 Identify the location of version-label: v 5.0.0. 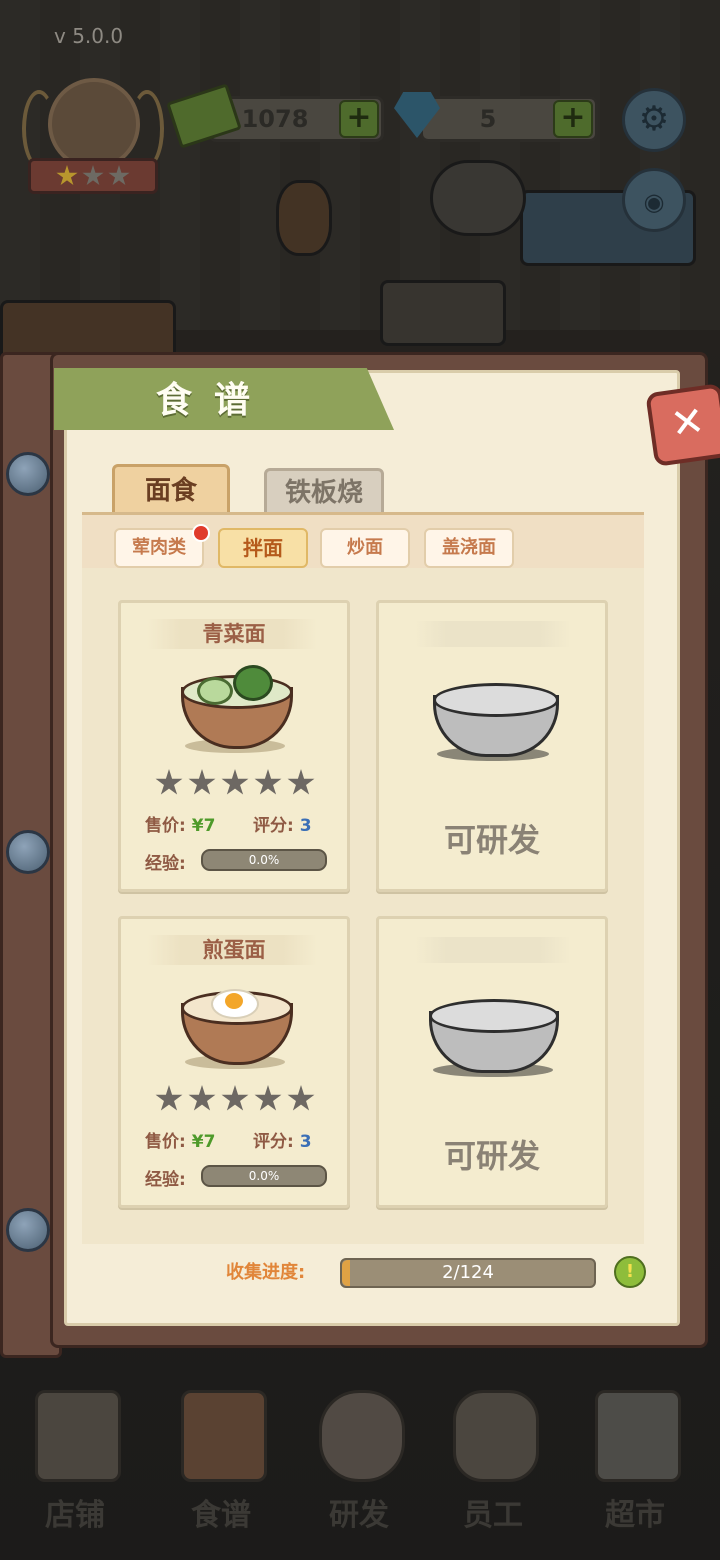
(89, 36).